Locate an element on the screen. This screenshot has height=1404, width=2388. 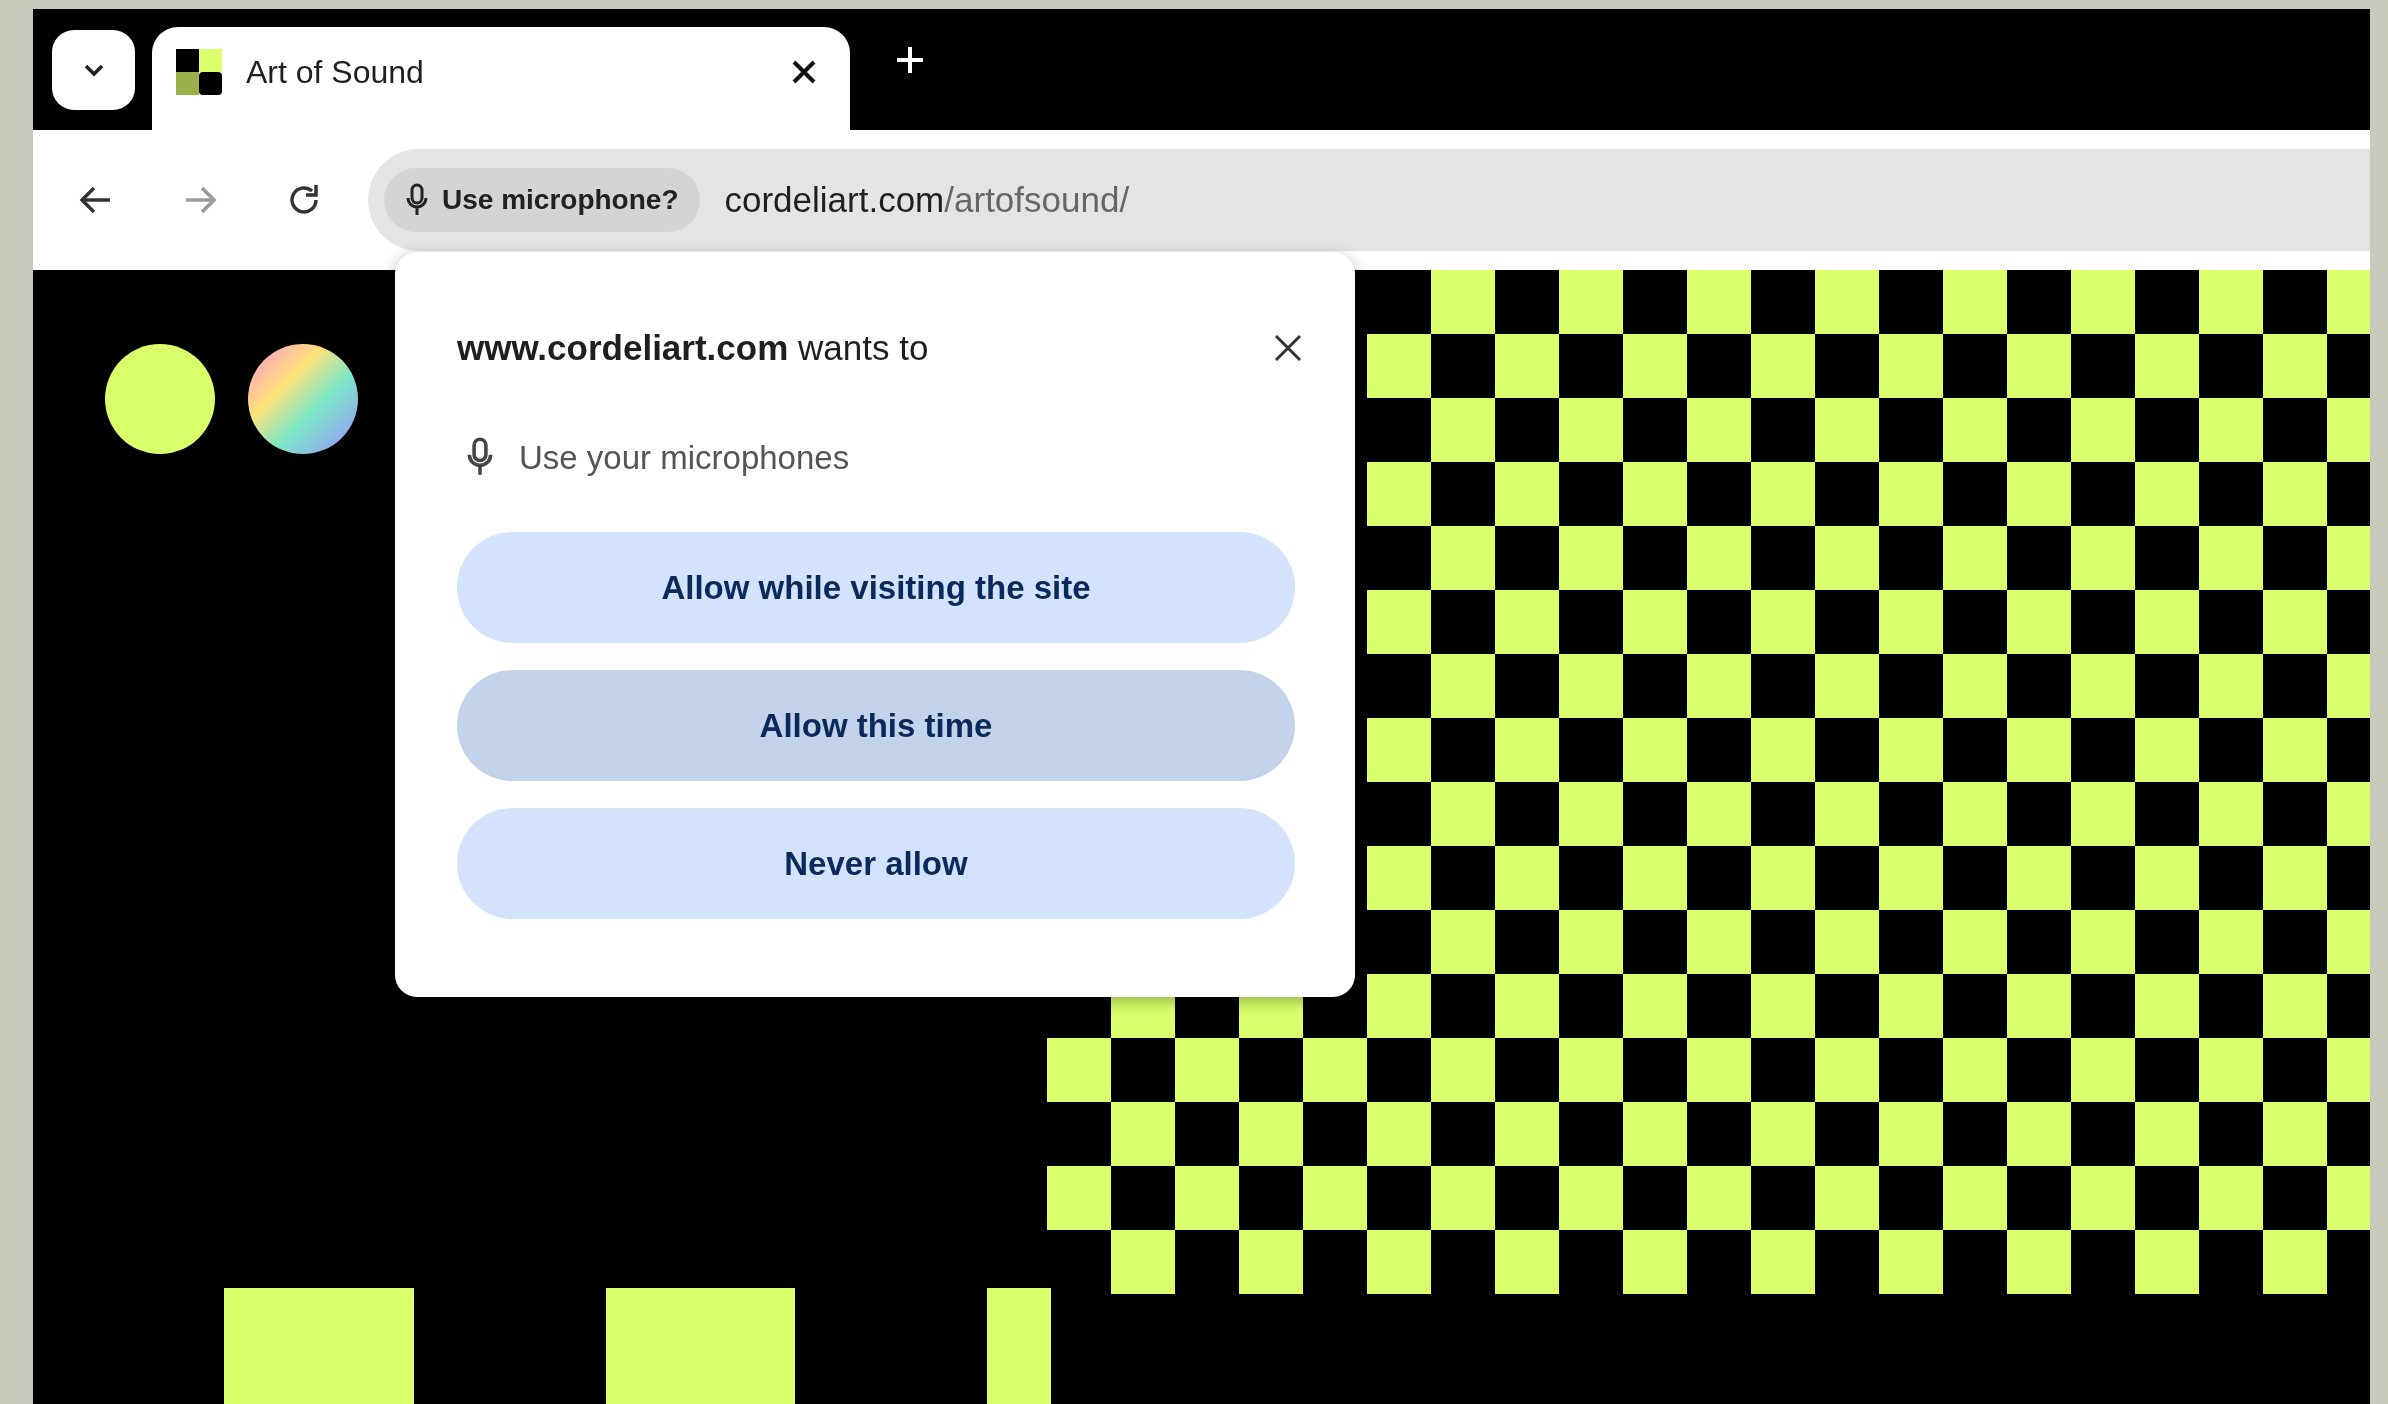
microphone-icon is located at coordinates (417, 200).